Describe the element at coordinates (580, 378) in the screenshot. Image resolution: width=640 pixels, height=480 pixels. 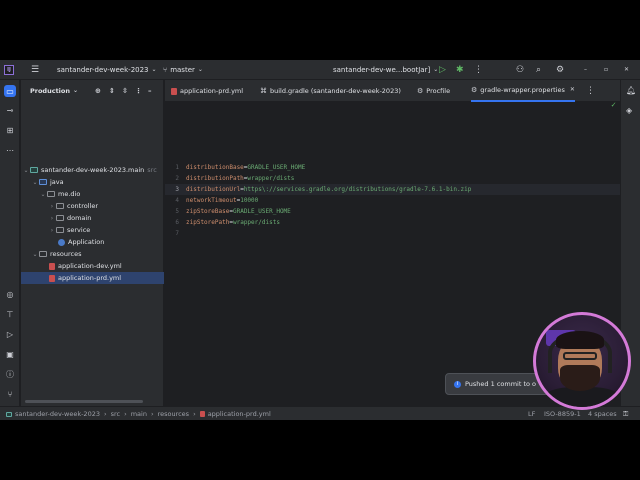
I see `beard` at that location.